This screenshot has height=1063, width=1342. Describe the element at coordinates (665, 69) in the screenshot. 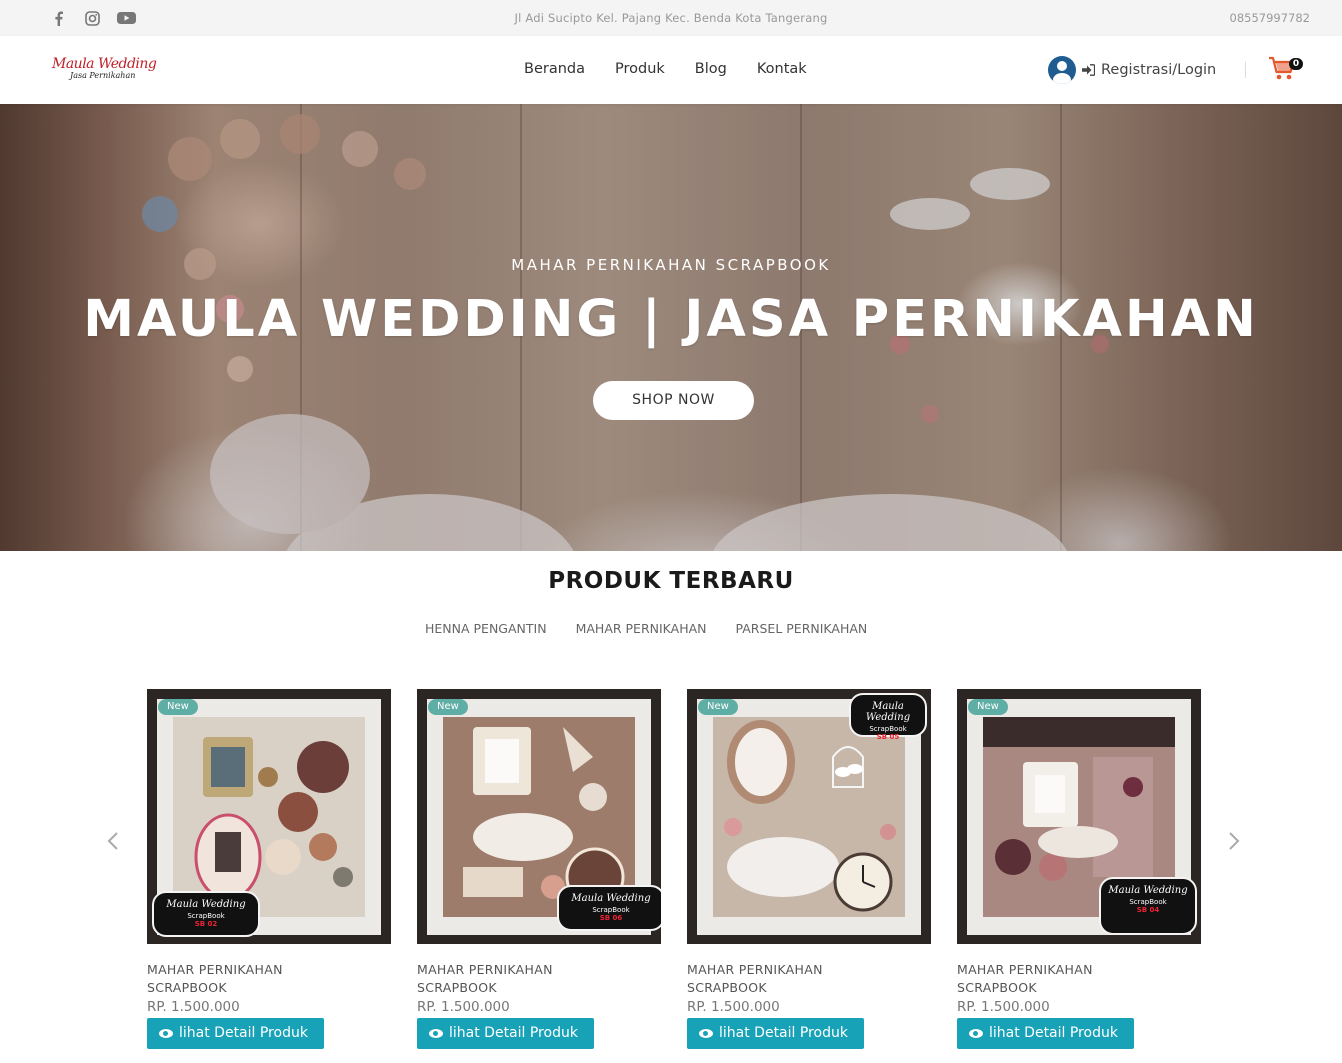

I see `main-nav: Beranda Produk Blog Kontak` at that location.